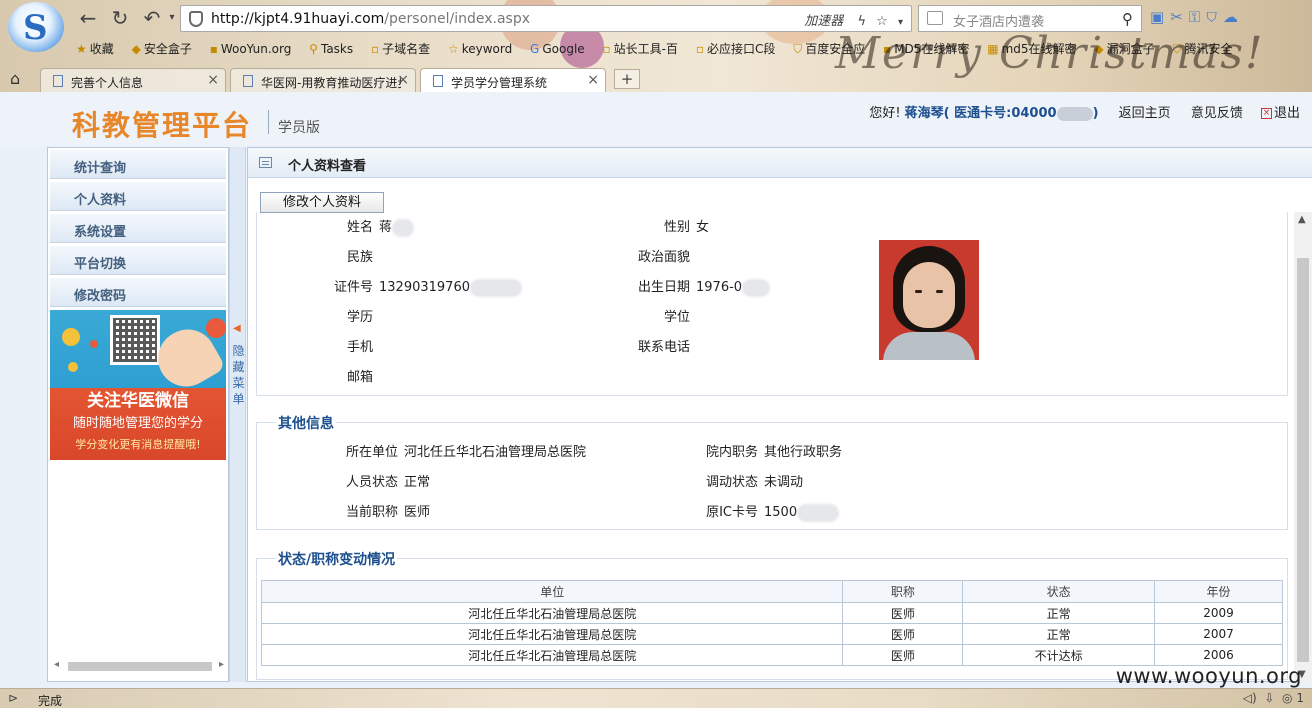  Describe the element at coordinates (1218, 613) in the screenshot. I see `table-cell: 2009` at that location.